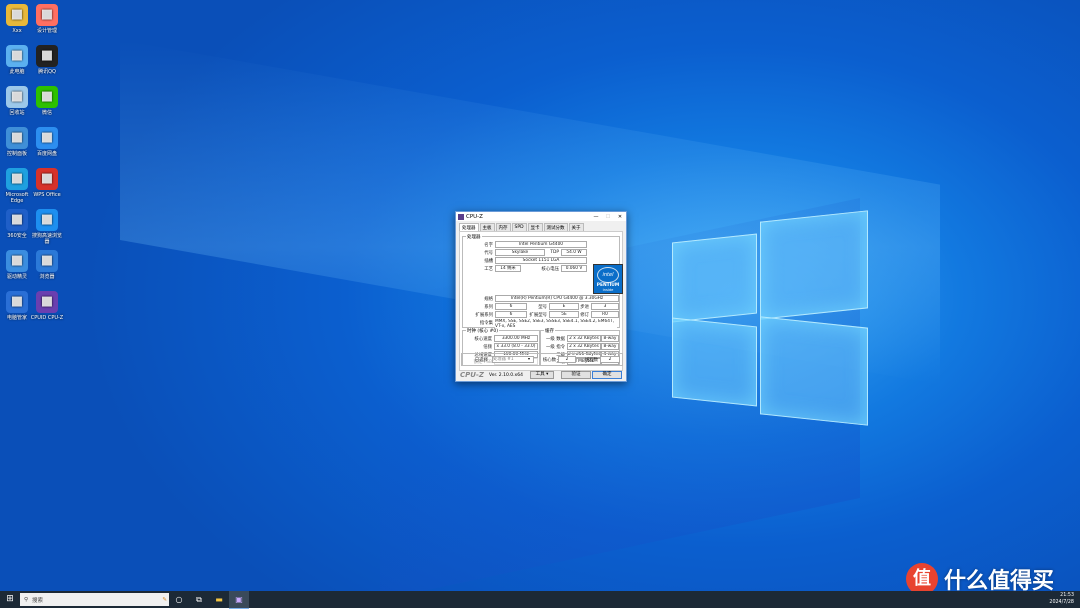 This screenshot has height=609, width=1080. What do you see at coordinates (47, 101) in the screenshot?
I see `desktop-icon: ■ 微信` at bounding box center [47, 101].